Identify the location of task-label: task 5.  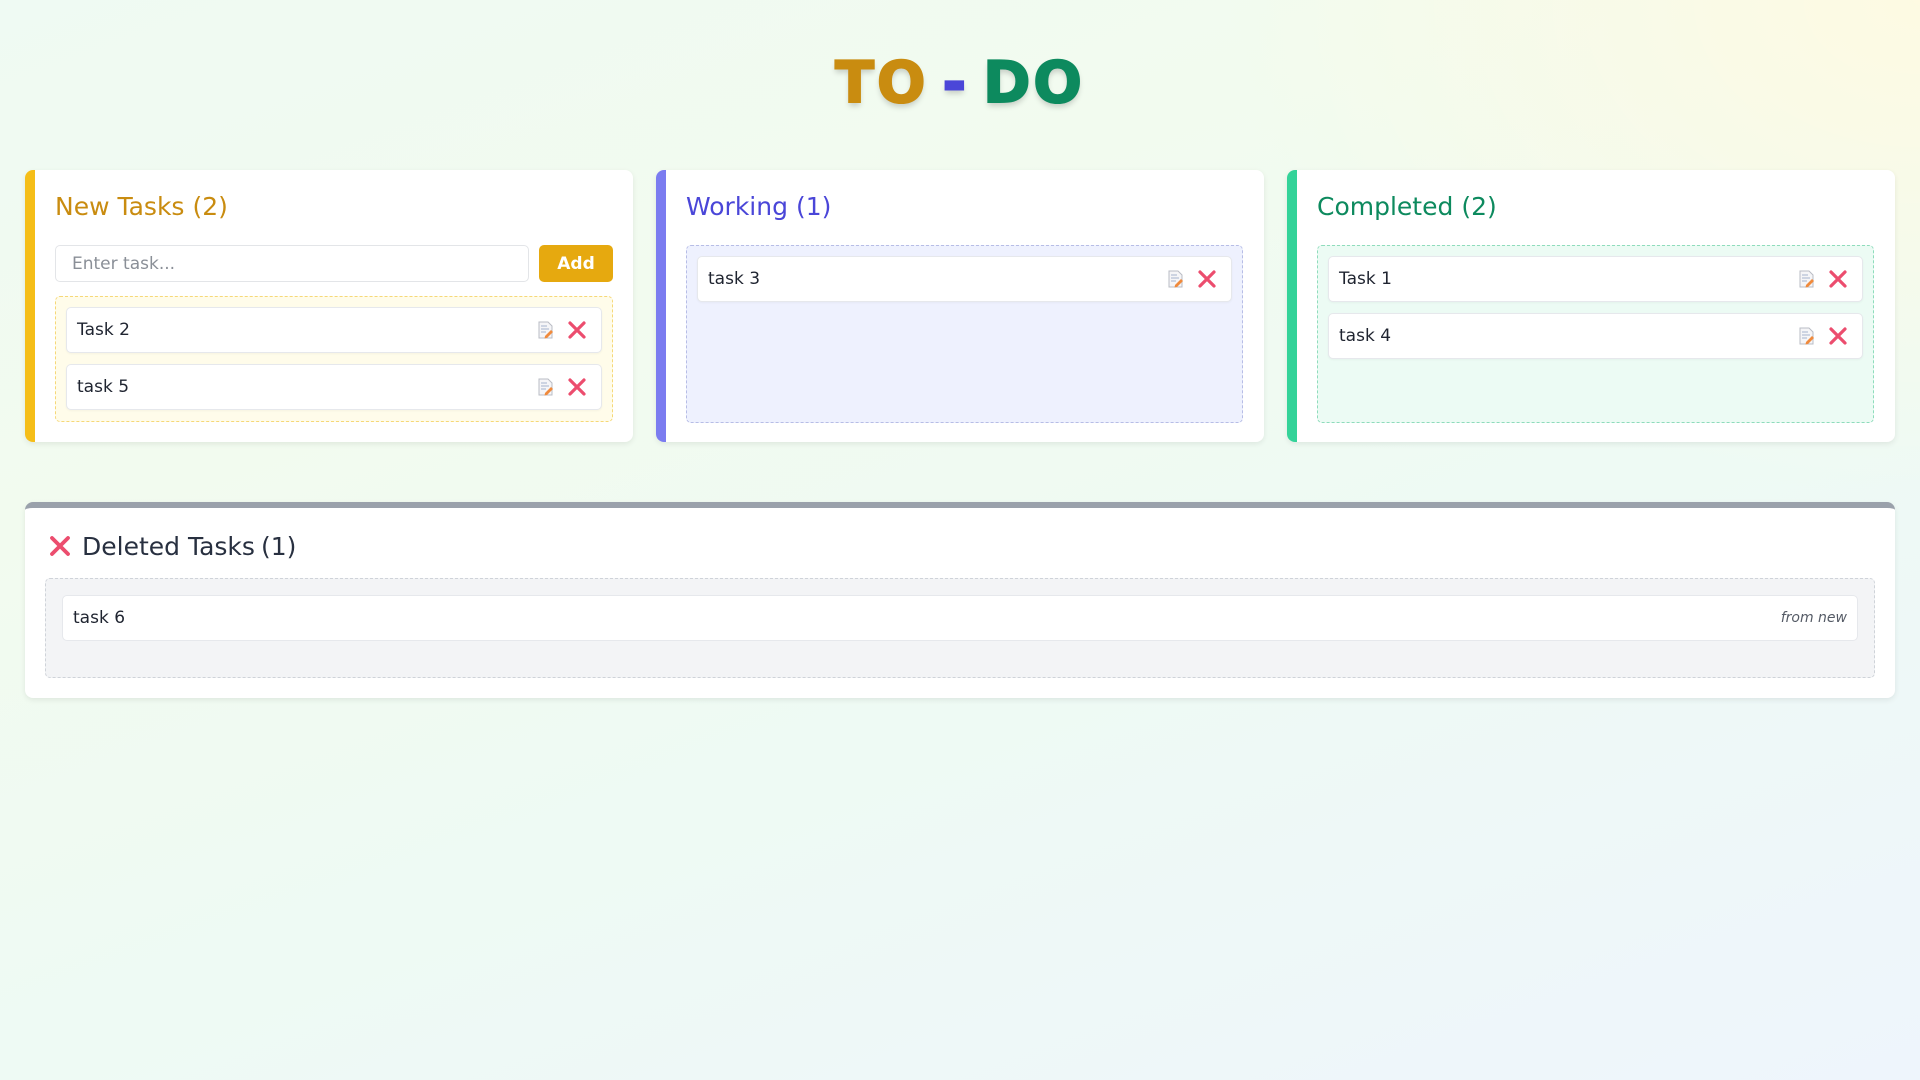
(103, 387).